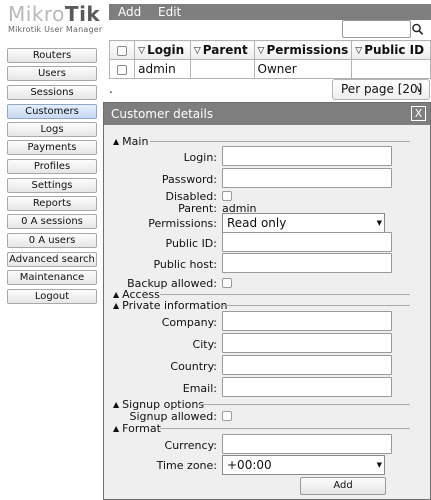 The width and height of the screenshot is (431, 500). I want to click on city-label: City:, so click(204, 344).